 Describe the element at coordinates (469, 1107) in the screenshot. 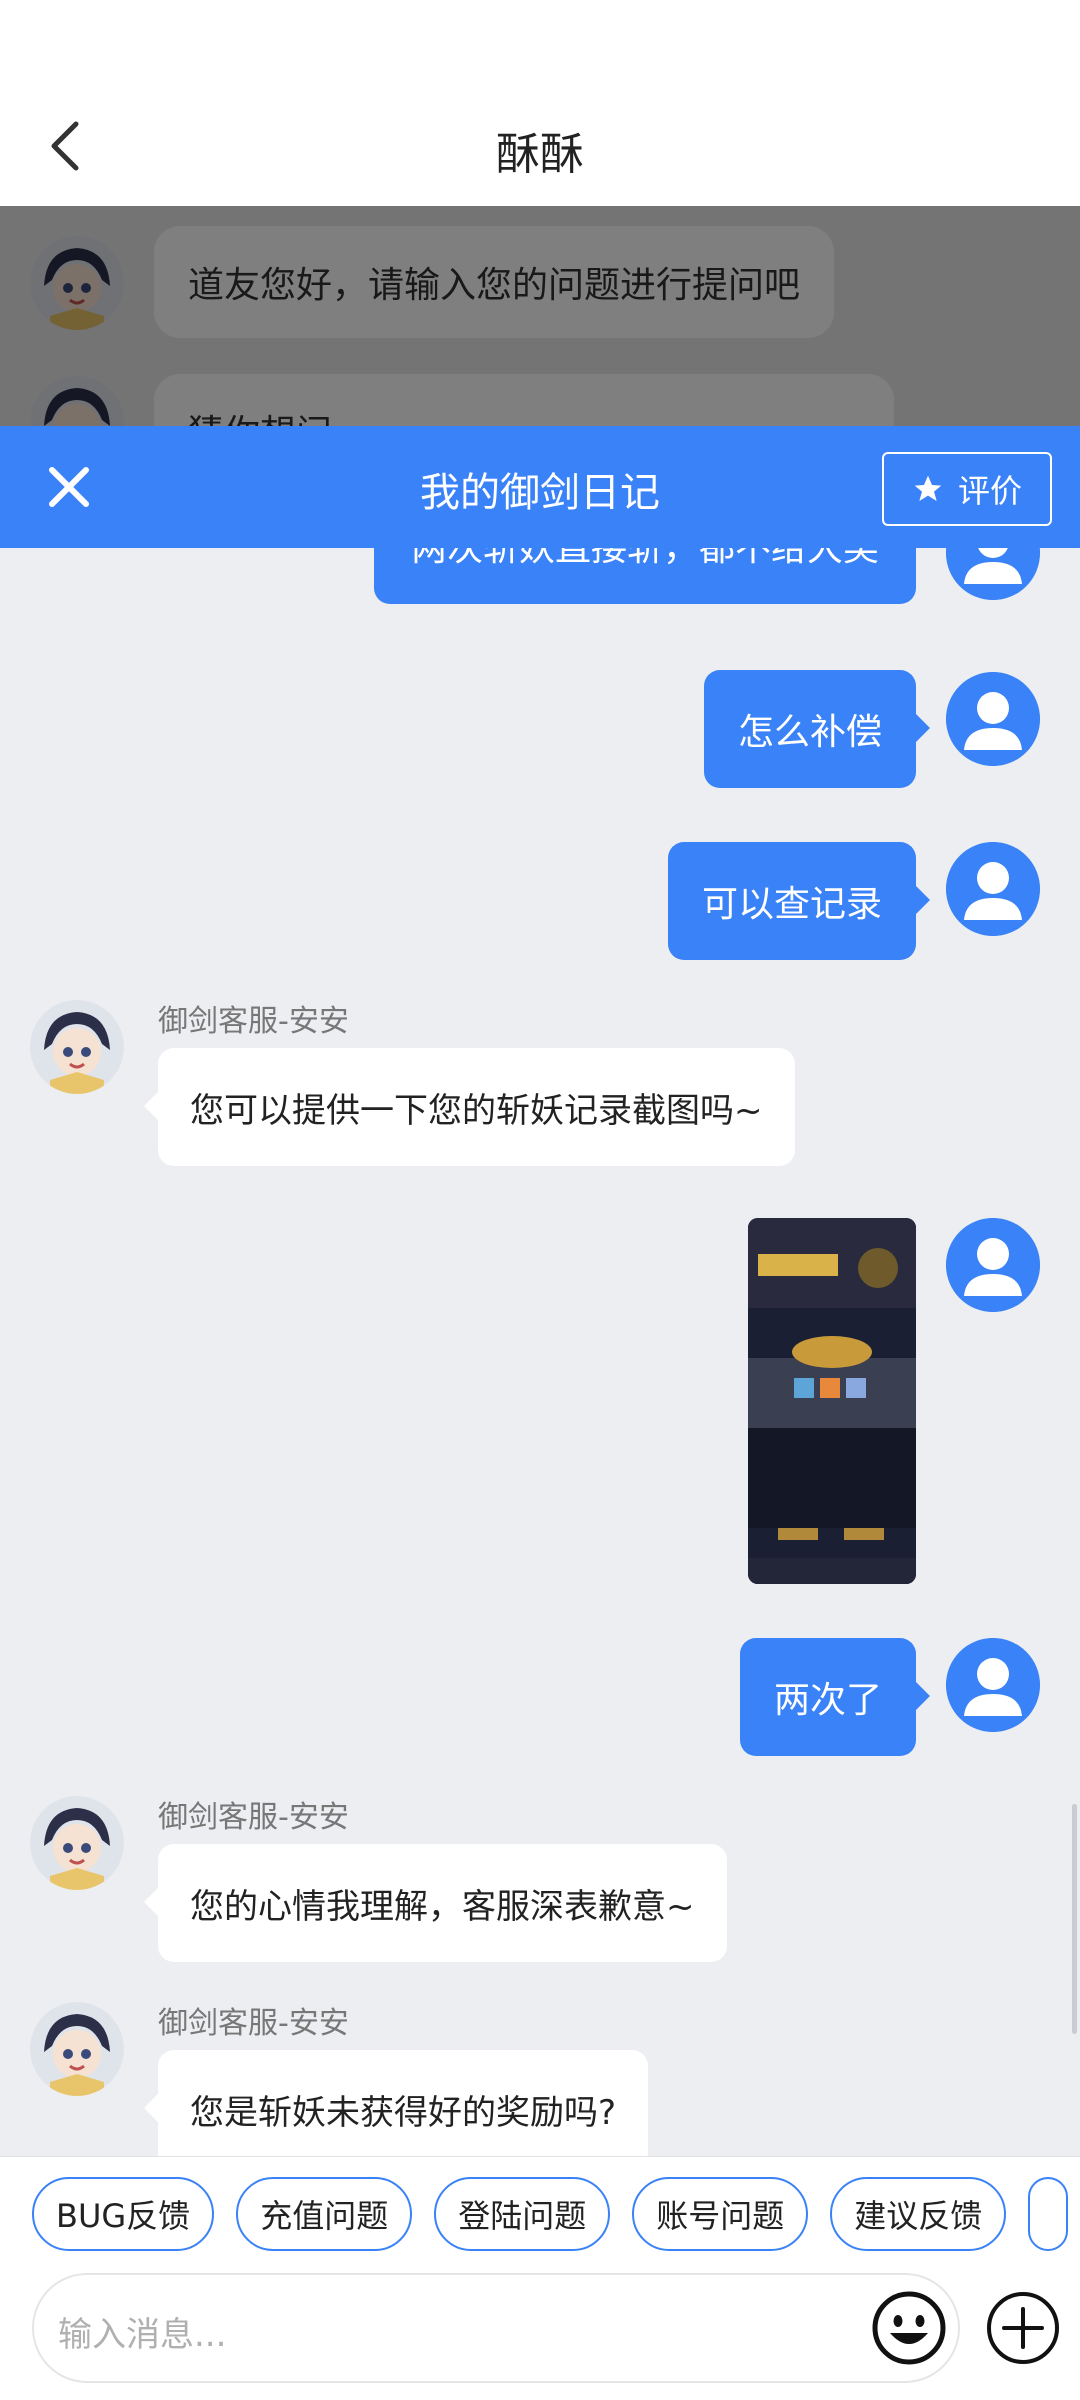

I see `agent-message-bubble: 您可以提供一下您的斩妖记录截图吗~` at that location.